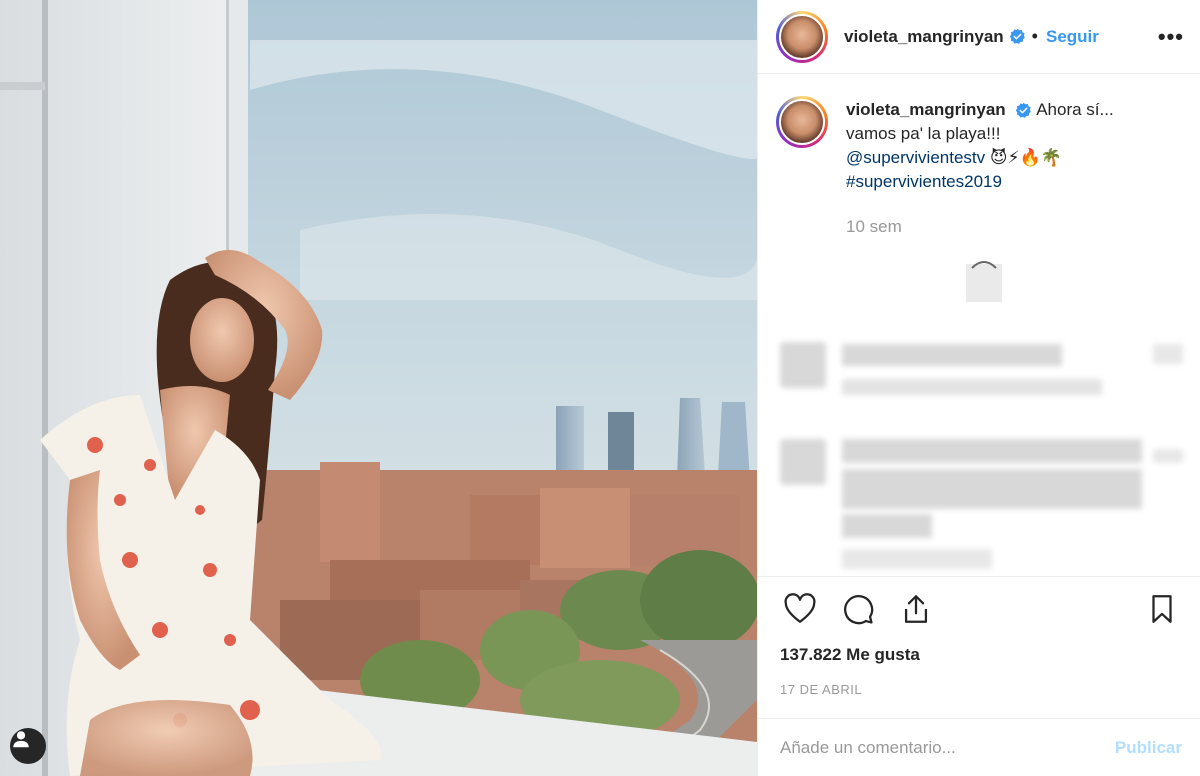  I want to click on comment-form: Publicar, so click(979, 747).